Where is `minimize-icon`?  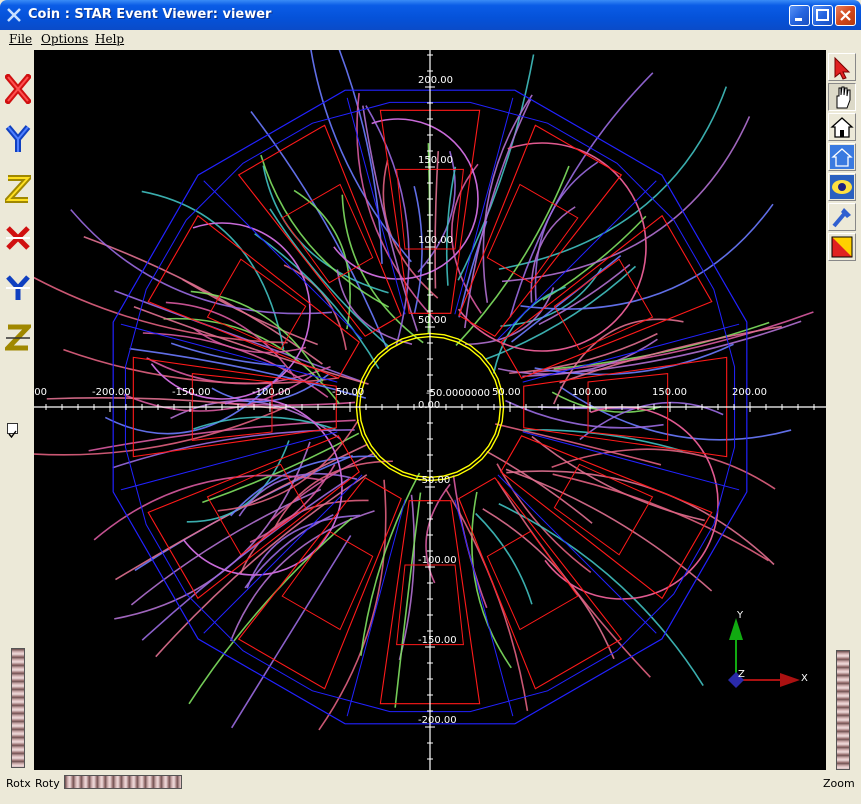
minimize-icon is located at coordinates (798, 19).